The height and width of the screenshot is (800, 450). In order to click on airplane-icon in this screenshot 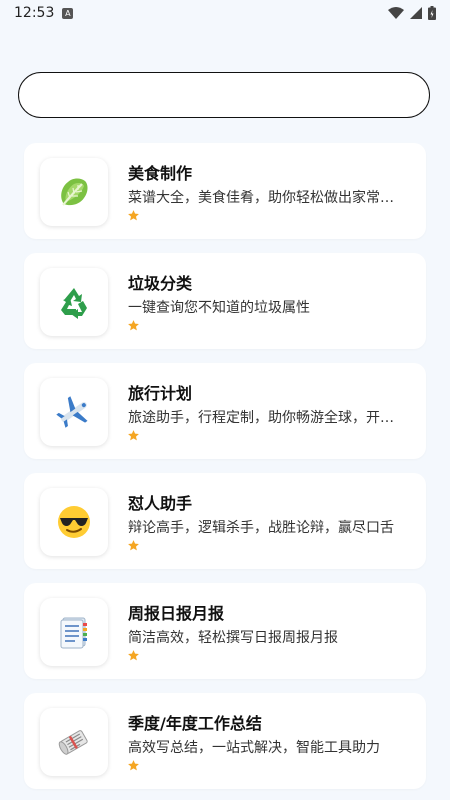, I will do `click(72, 412)`.